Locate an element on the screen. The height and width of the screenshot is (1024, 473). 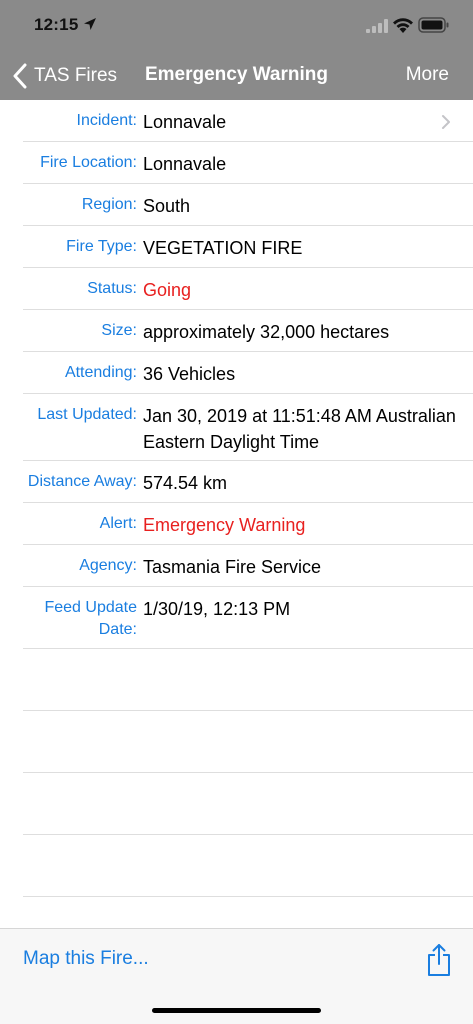
detail-row-attending: Attending: 36 Vehicles is located at coordinates (248, 373).